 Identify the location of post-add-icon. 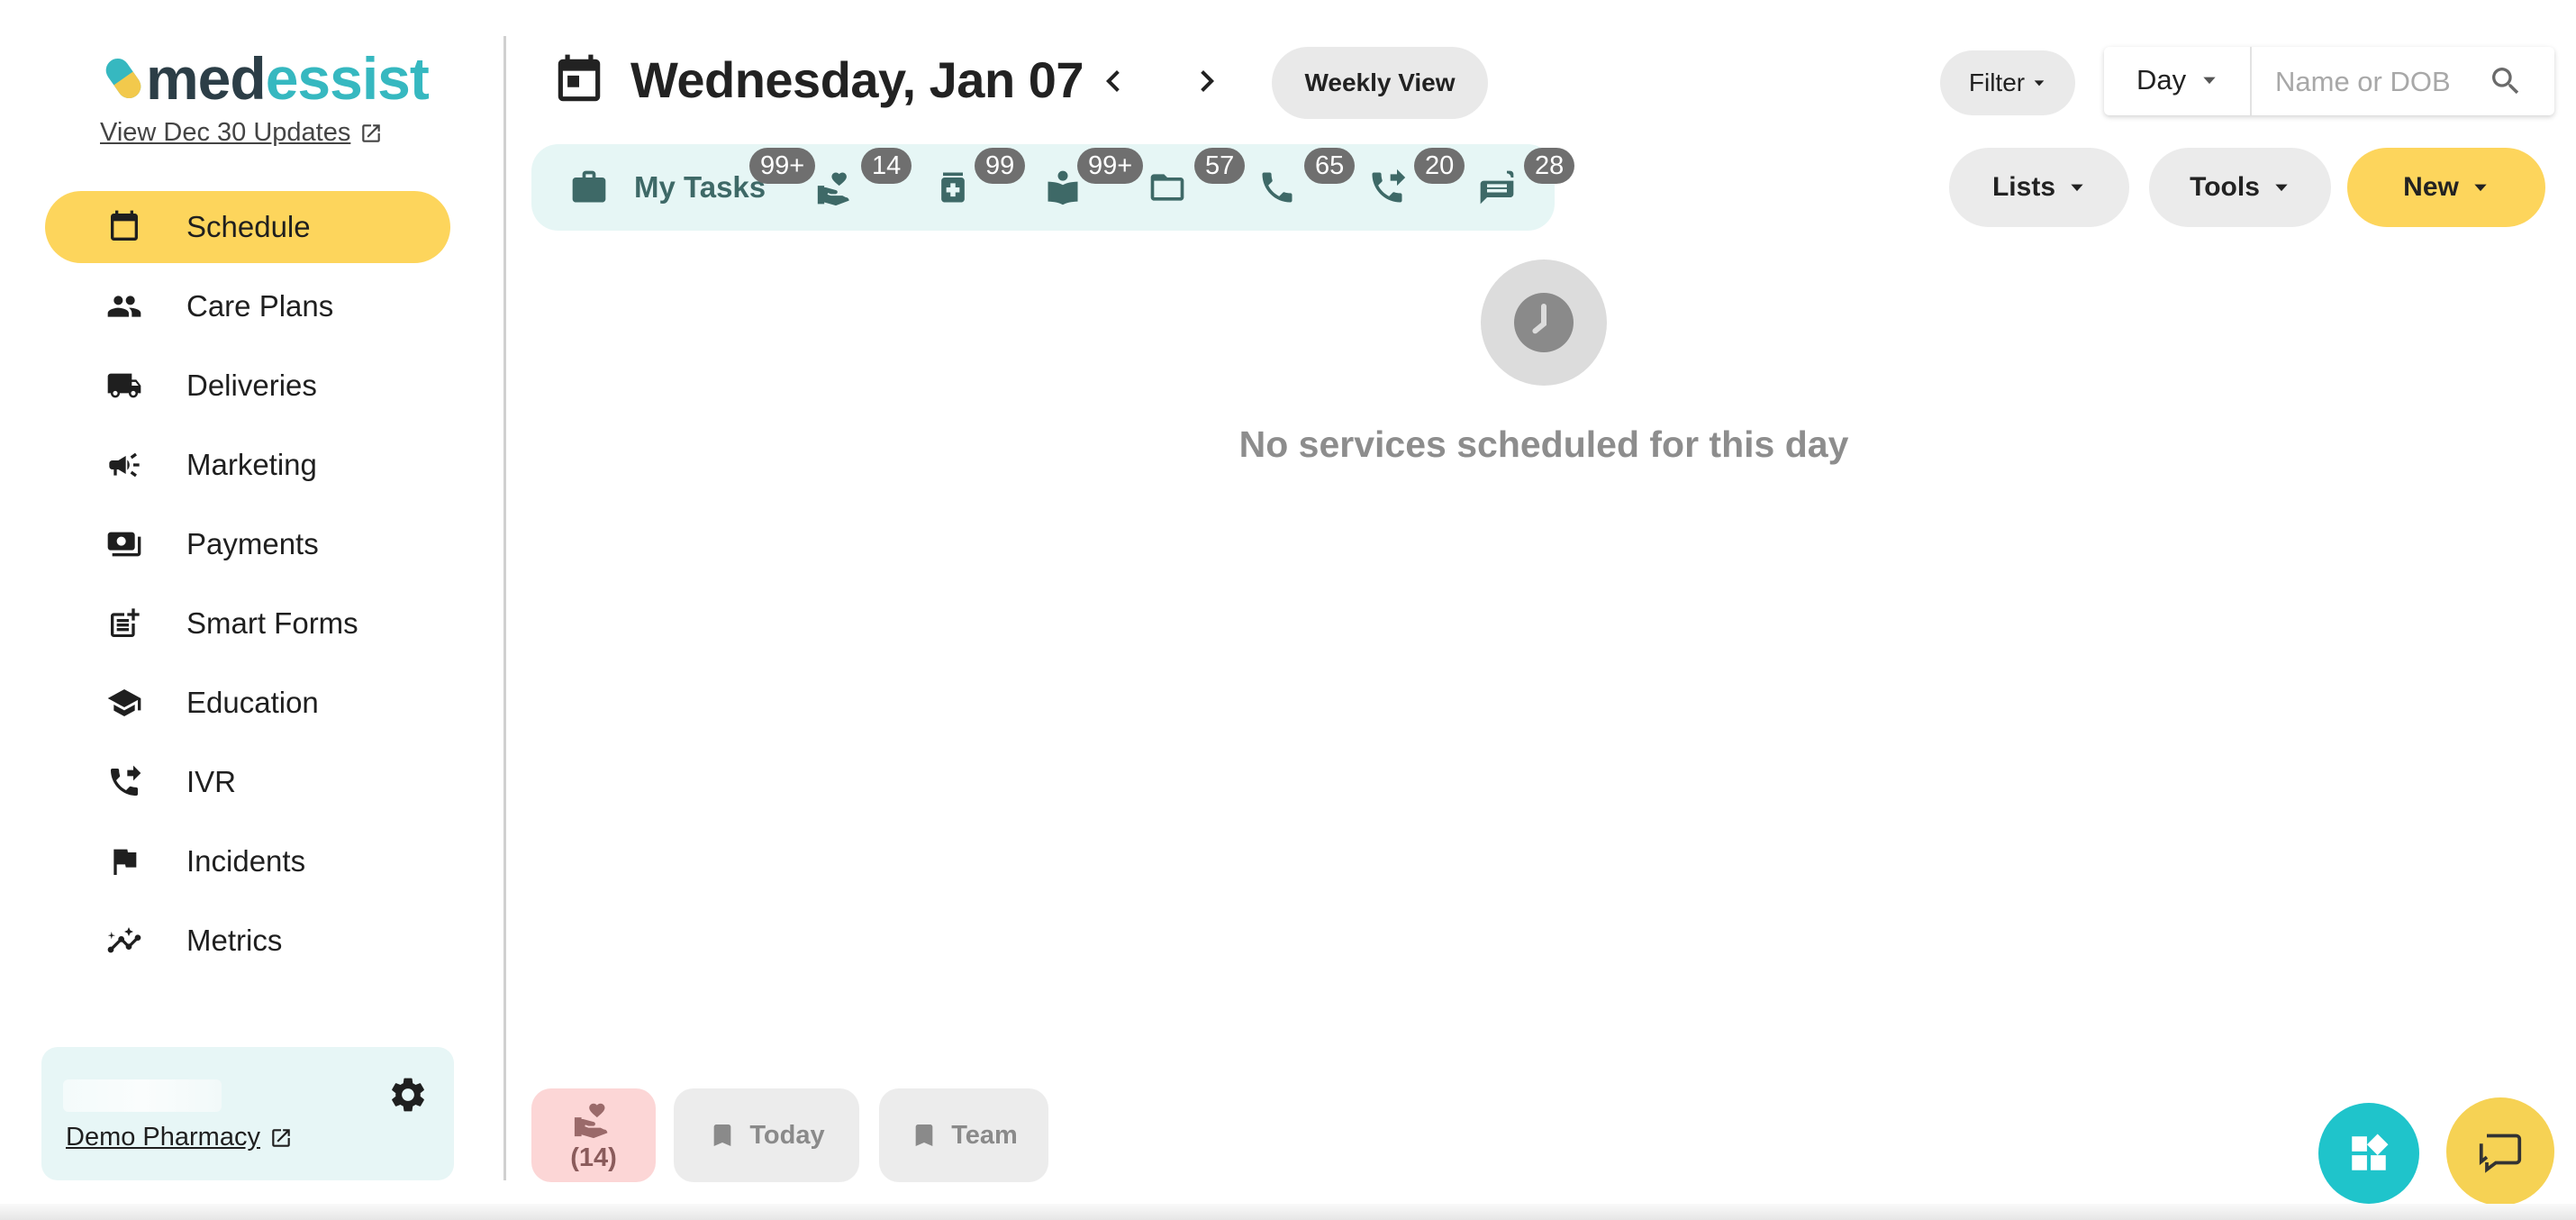
(125, 622).